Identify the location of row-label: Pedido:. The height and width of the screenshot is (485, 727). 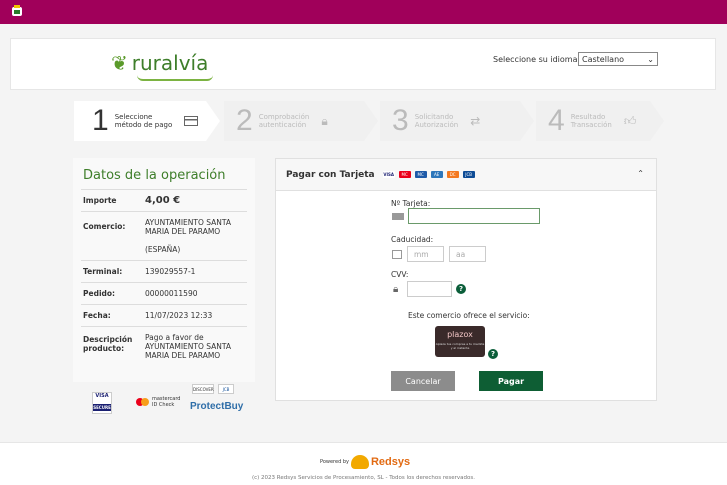
(99, 293).